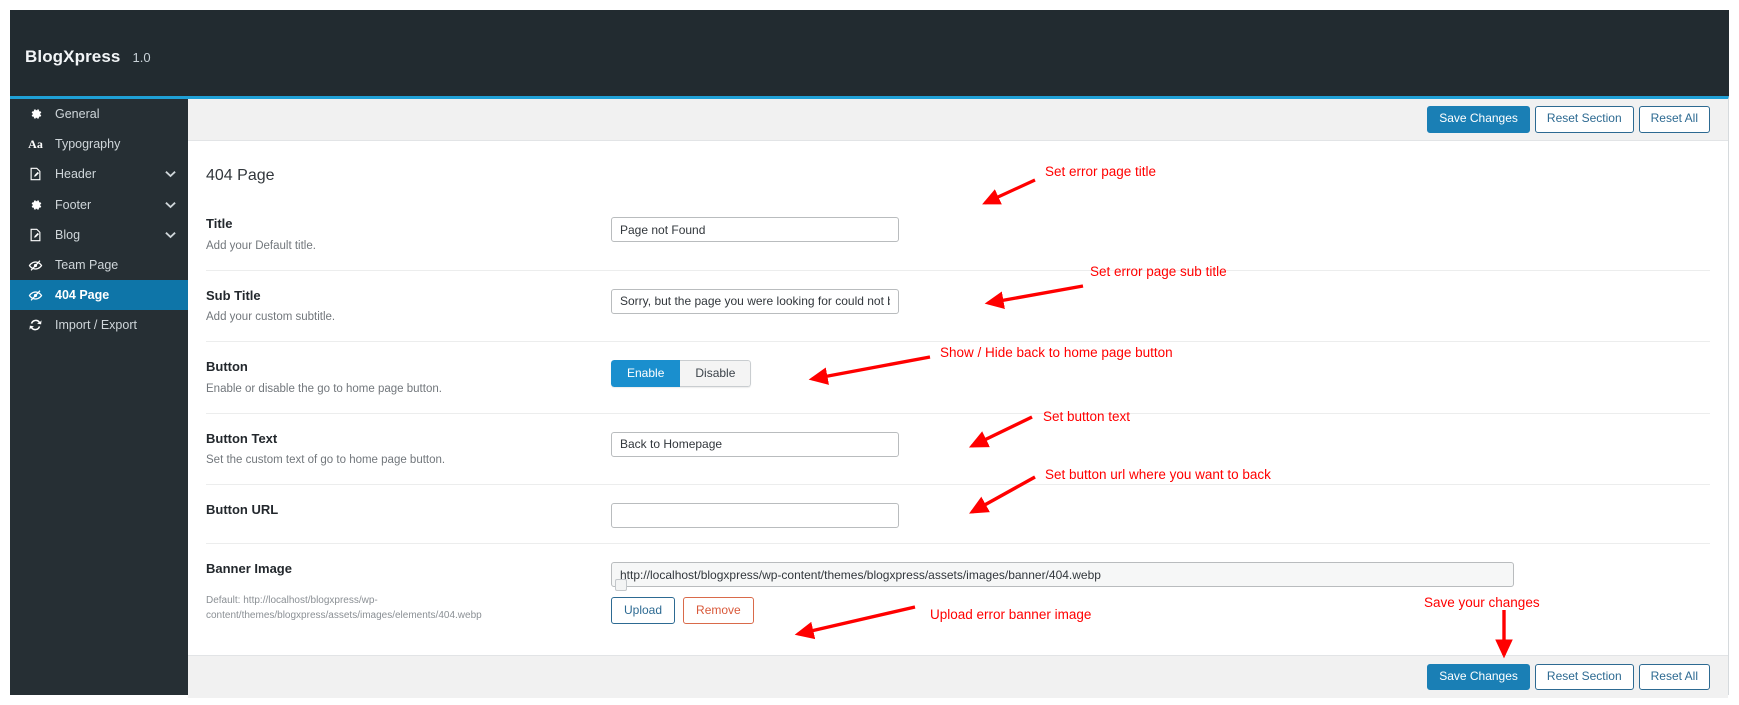 The height and width of the screenshot is (705, 1739). I want to click on typography-icon: Aa, so click(35, 144).